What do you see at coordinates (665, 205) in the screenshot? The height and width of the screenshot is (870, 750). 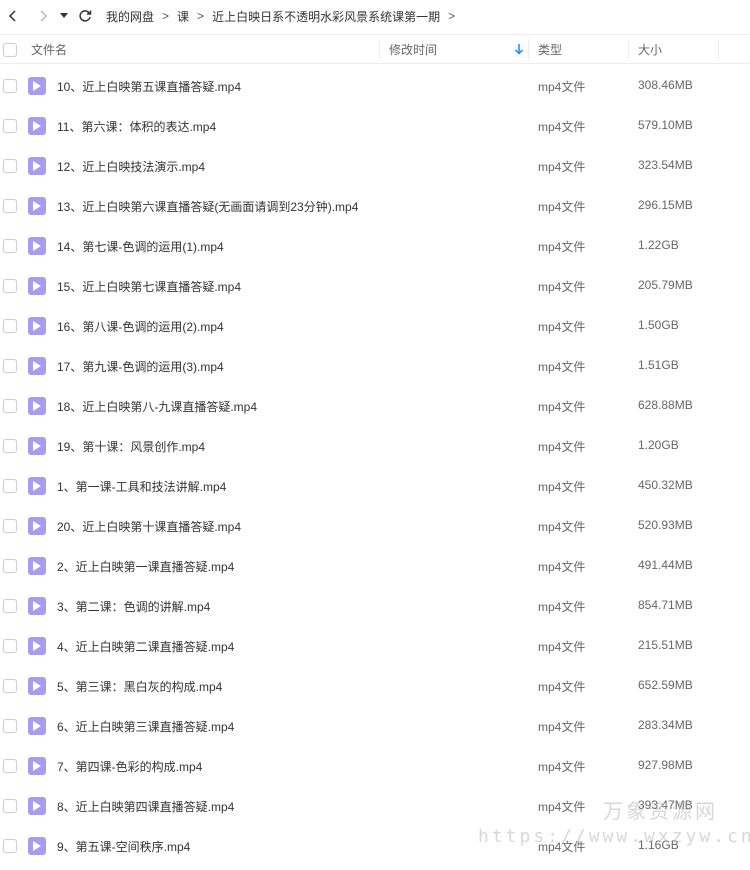 I see `file-size: 296.15MB` at bounding box center [665, 205].